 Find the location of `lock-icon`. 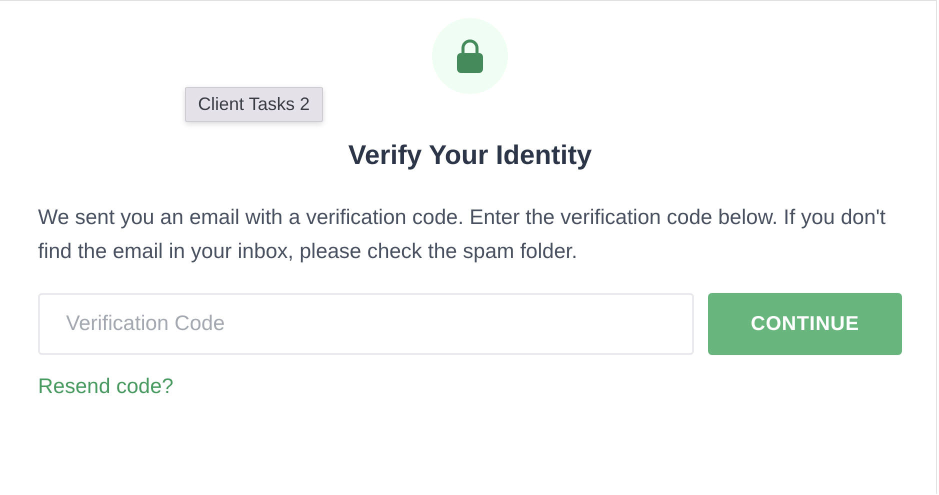

lock-icon is located at coordinates (470, 56).